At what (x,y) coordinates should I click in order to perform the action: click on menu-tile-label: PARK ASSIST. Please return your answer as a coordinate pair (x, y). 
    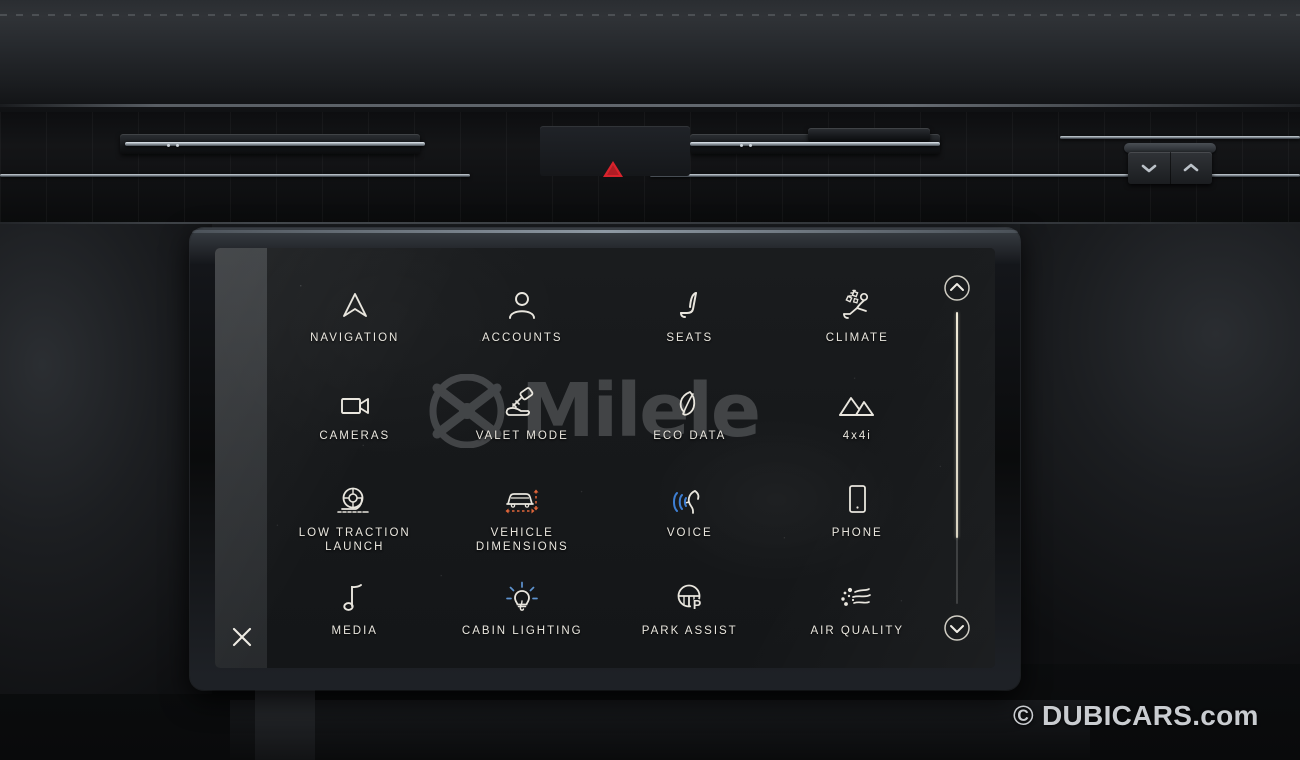
    Looking at the image, I should click on (689, 630).